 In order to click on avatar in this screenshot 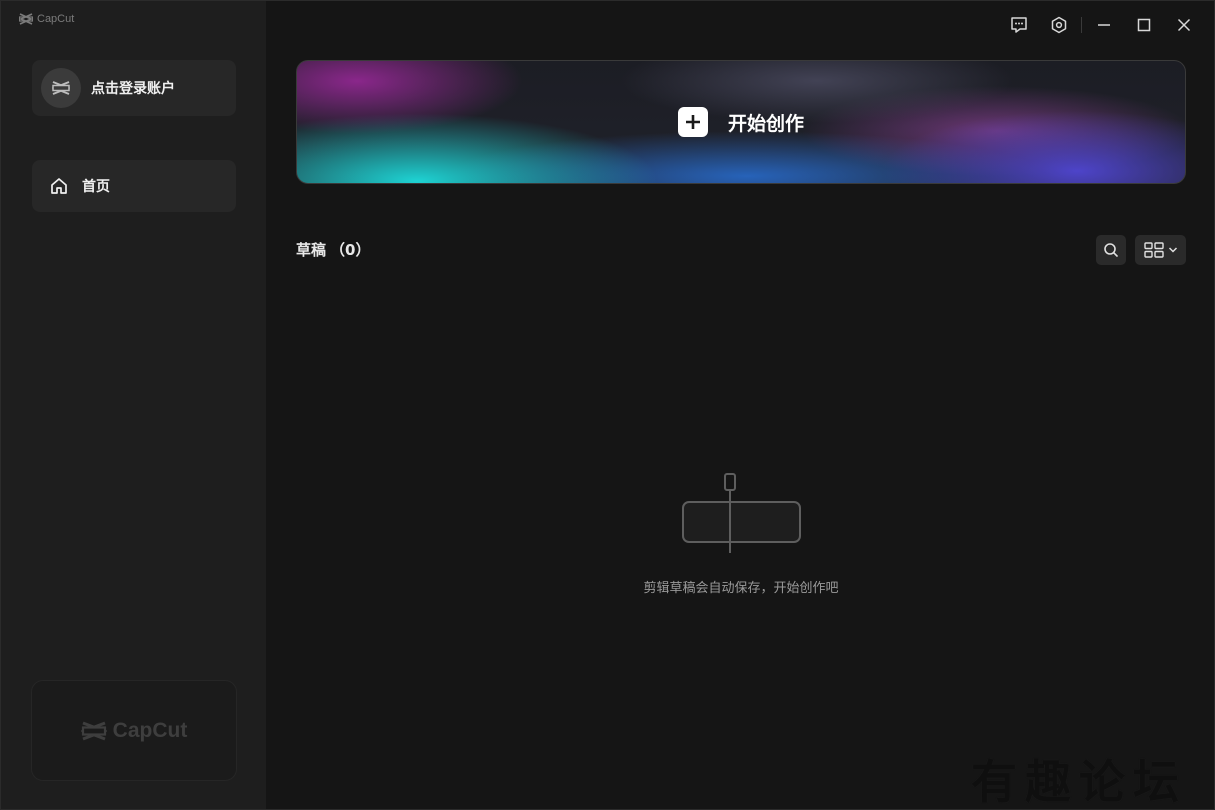, I will do `click(61, 88)`.